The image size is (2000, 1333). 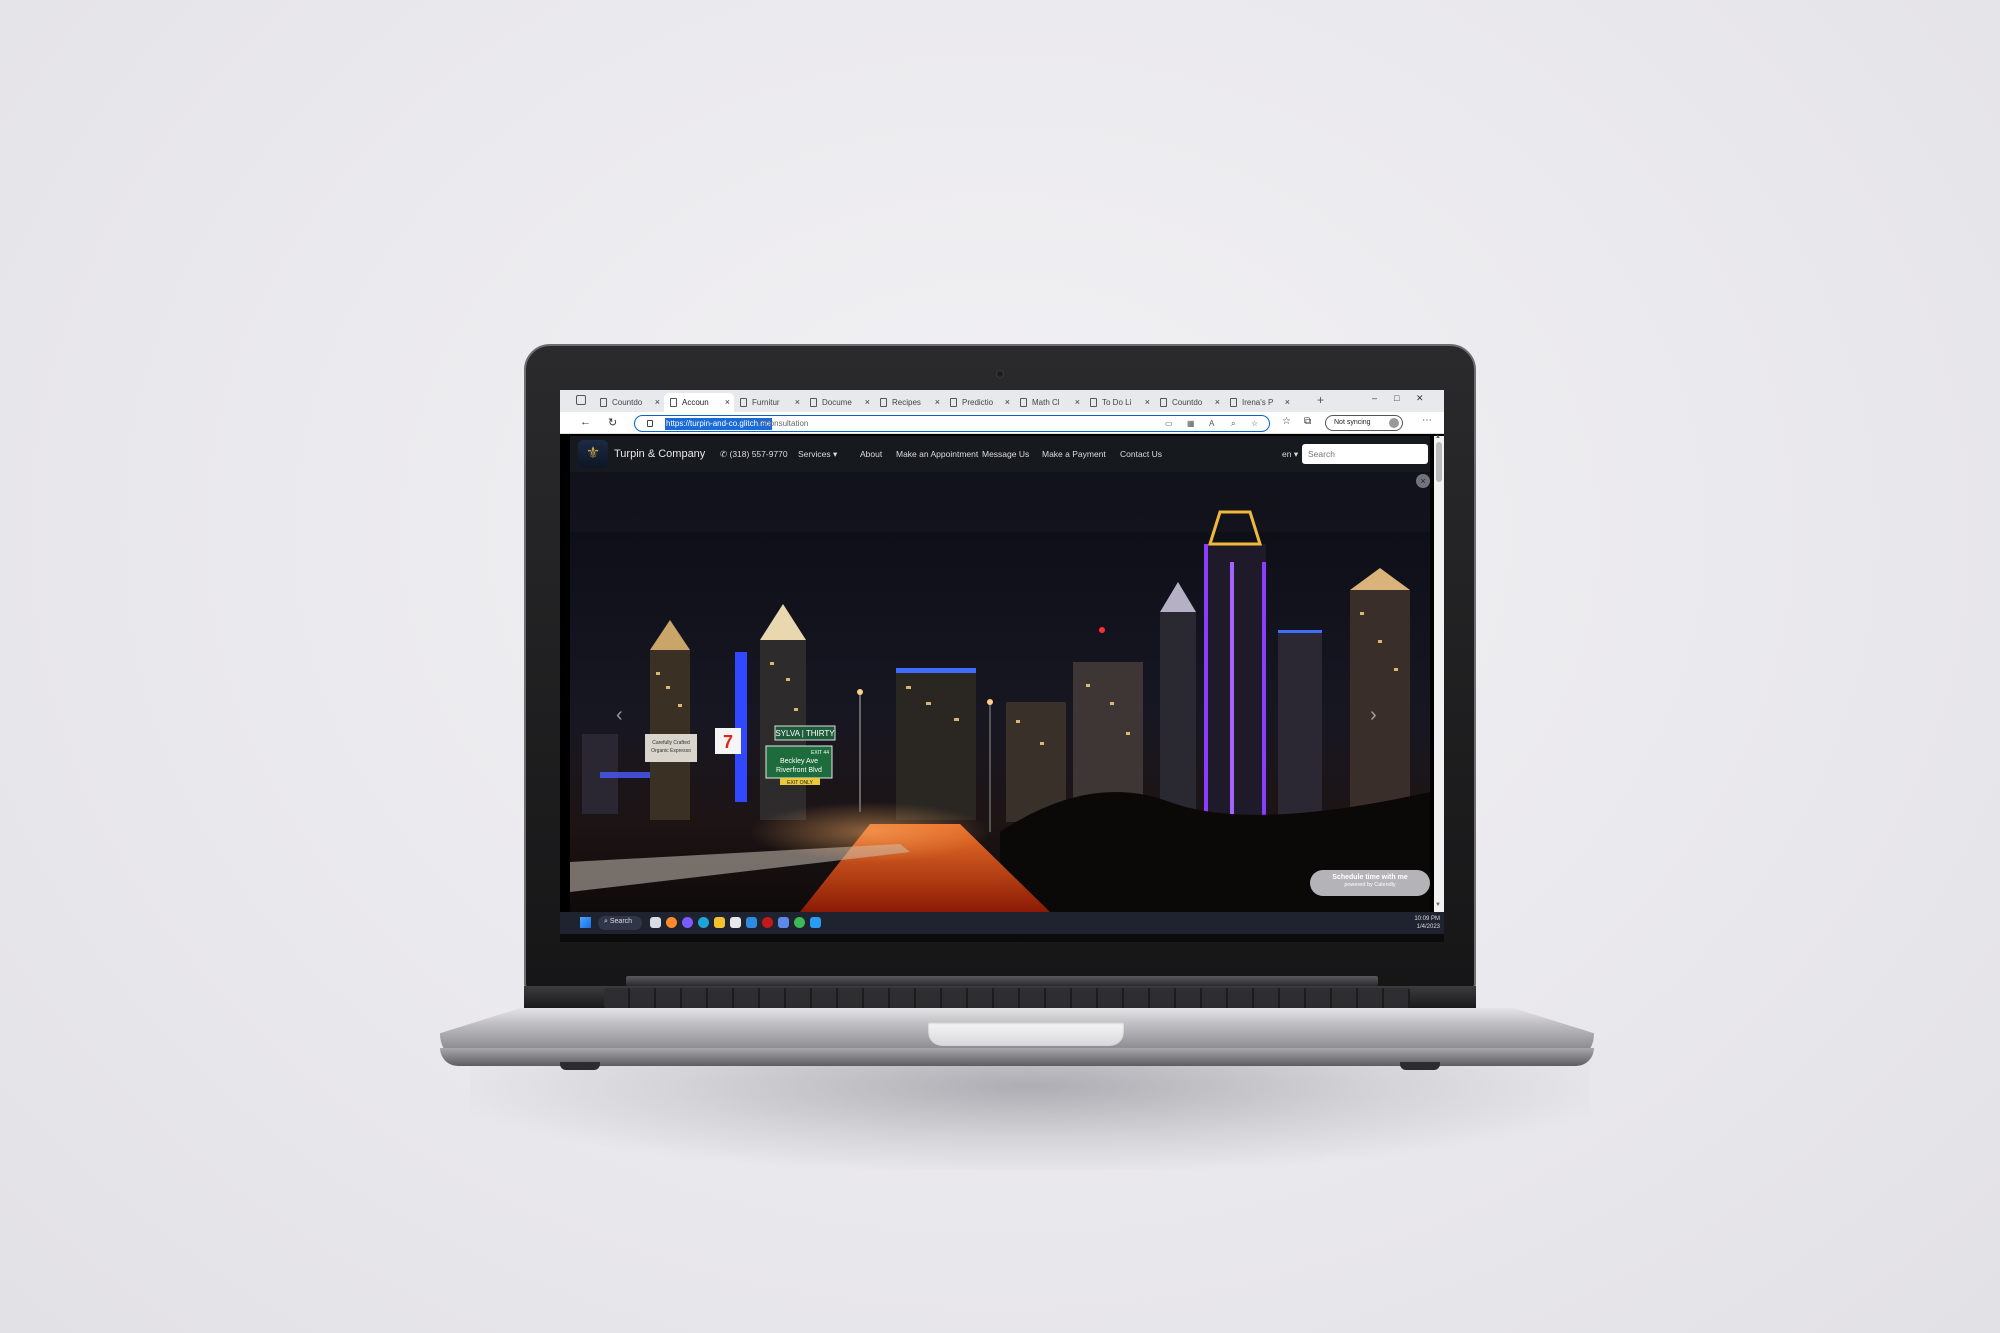 What do you see at coordinates (619, 715) in the screenshot?
I see `carousel-prev-icon: ‹` at bounding box center [619, 715].